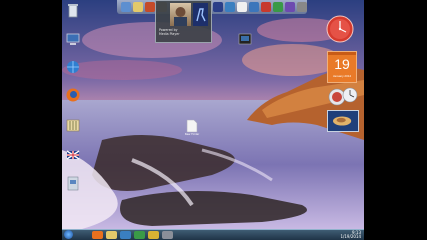 The width and height of the screenshot is (427, 240). I want to click on network-icon, so click(73, 67).